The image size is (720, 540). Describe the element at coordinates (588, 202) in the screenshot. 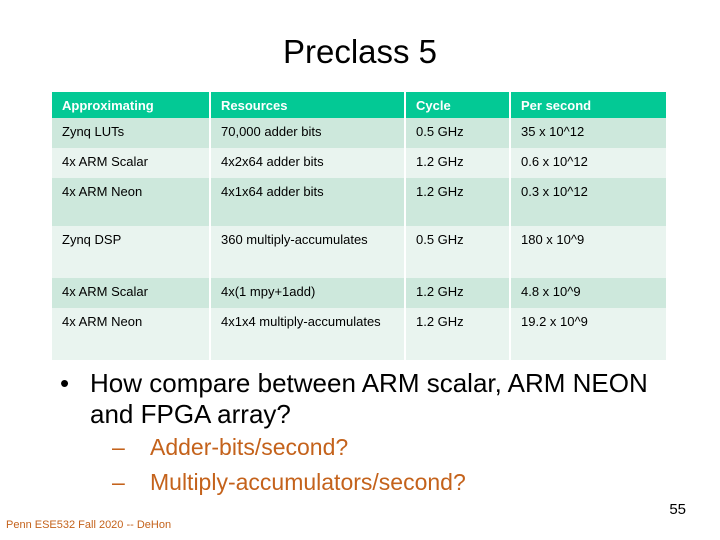

I see `cell-per-second: 0.3 x 10^12` at that location.